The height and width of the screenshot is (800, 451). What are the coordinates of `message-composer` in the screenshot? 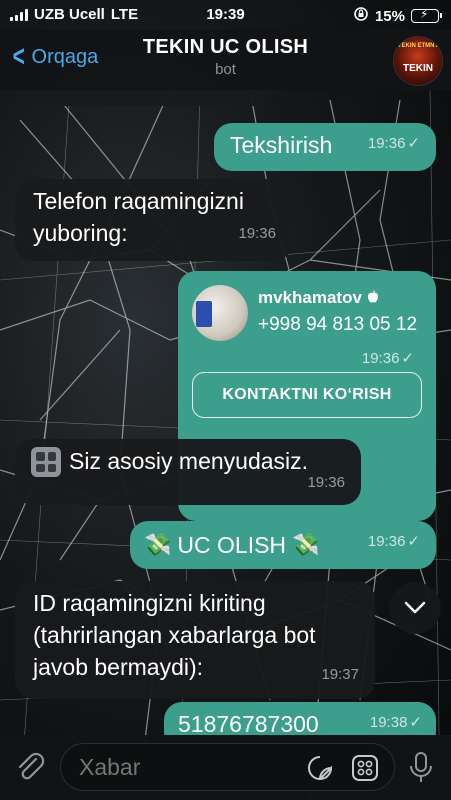 It's located at (225, 767).